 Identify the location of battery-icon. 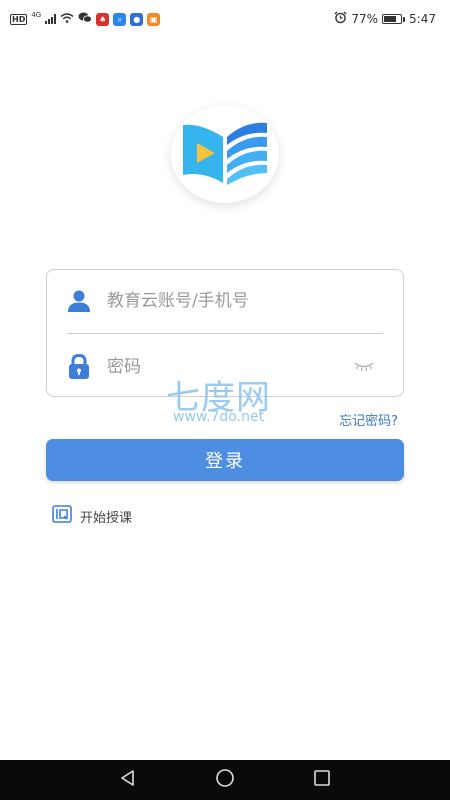
(394, 19).